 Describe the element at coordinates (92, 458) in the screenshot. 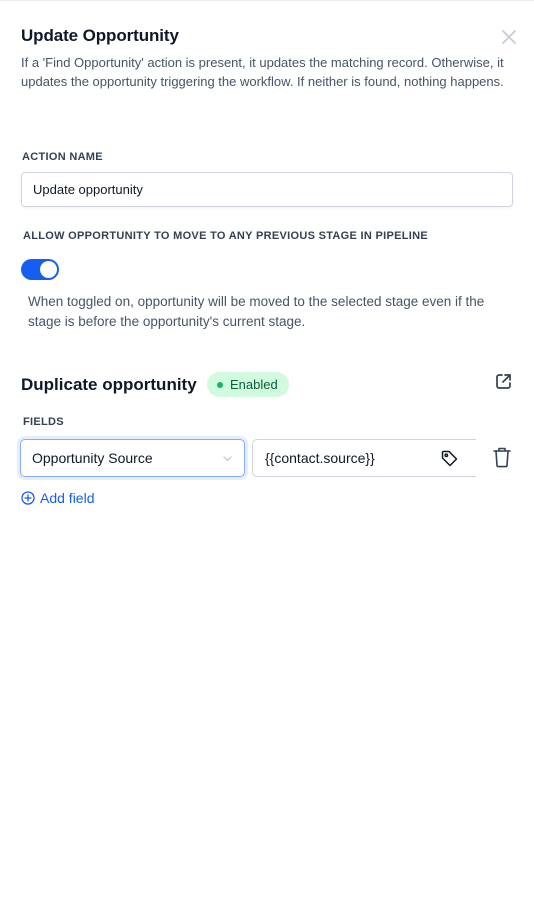

I see `field-select-value: Opportunity Source` at that location.